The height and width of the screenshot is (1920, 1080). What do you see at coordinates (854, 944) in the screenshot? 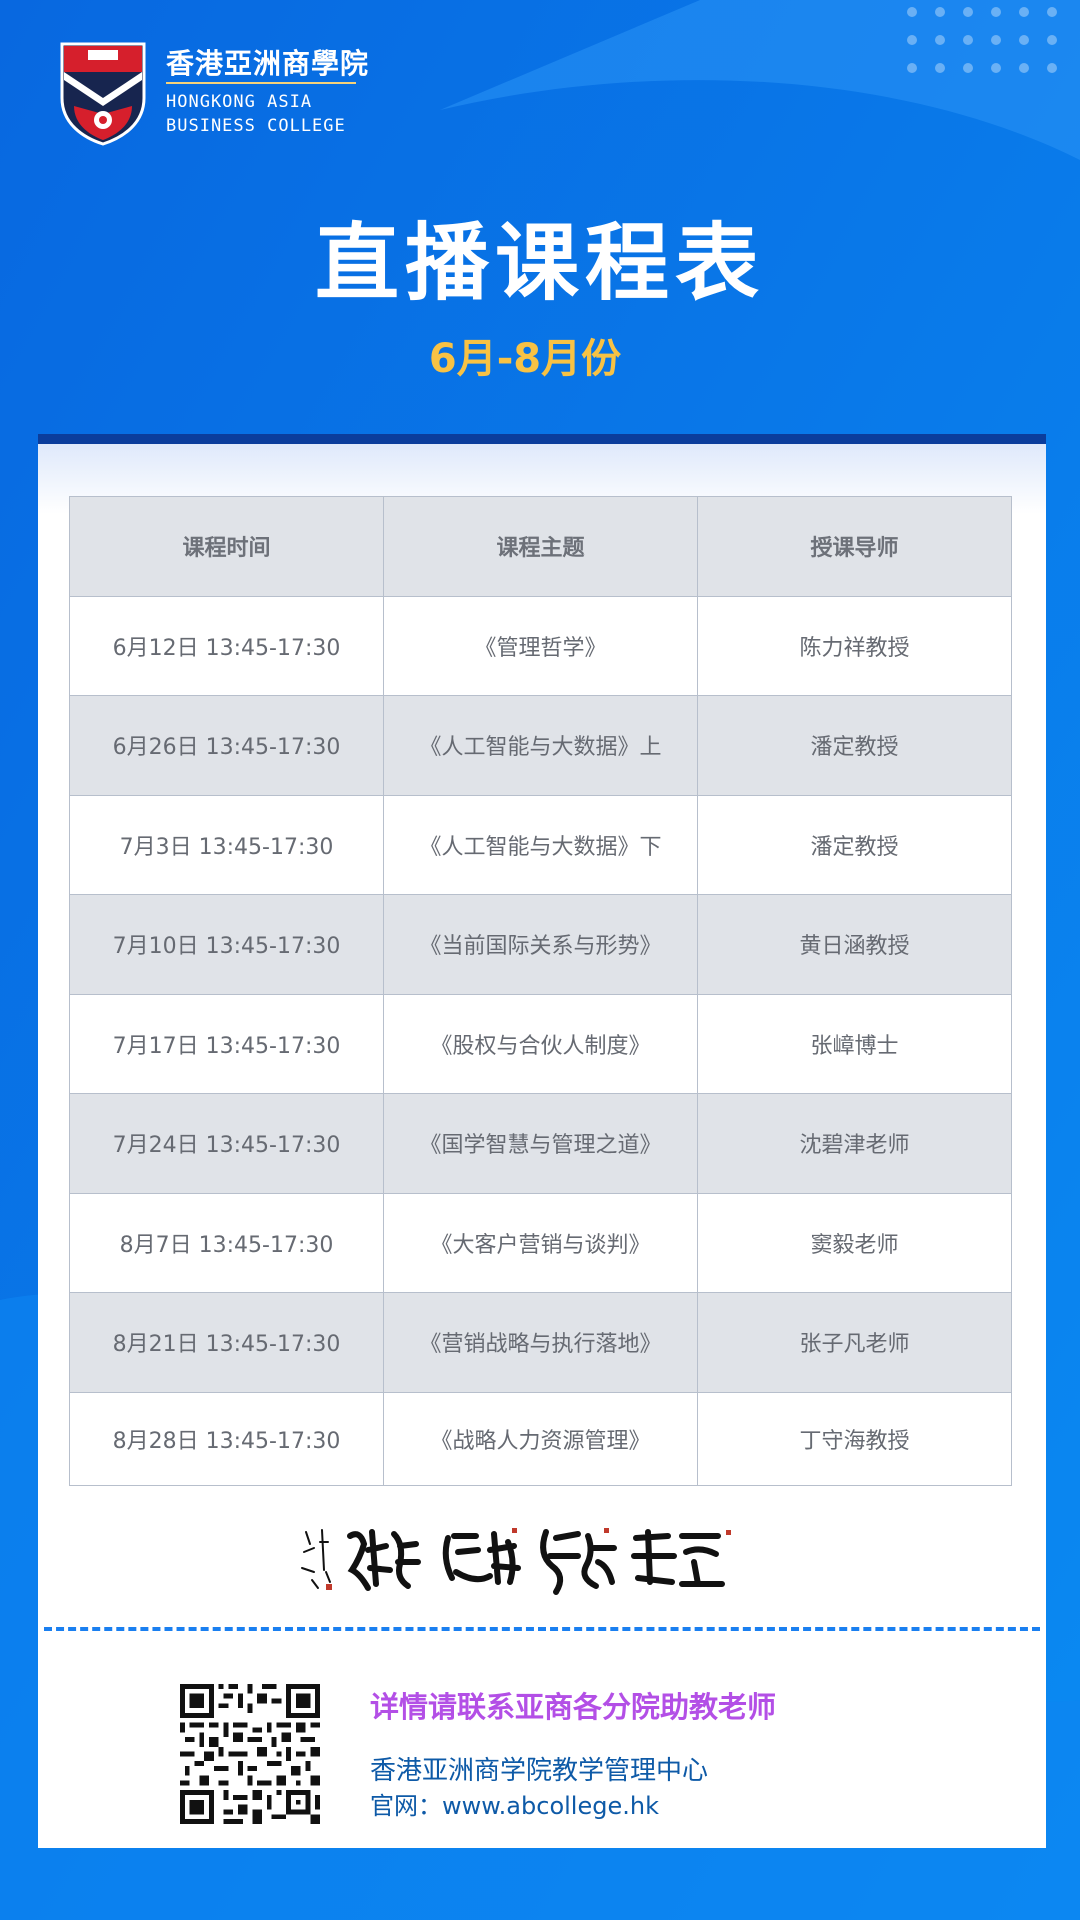
I see `course-teacher: 黄日涵教授` at bounding box center [854, 944].